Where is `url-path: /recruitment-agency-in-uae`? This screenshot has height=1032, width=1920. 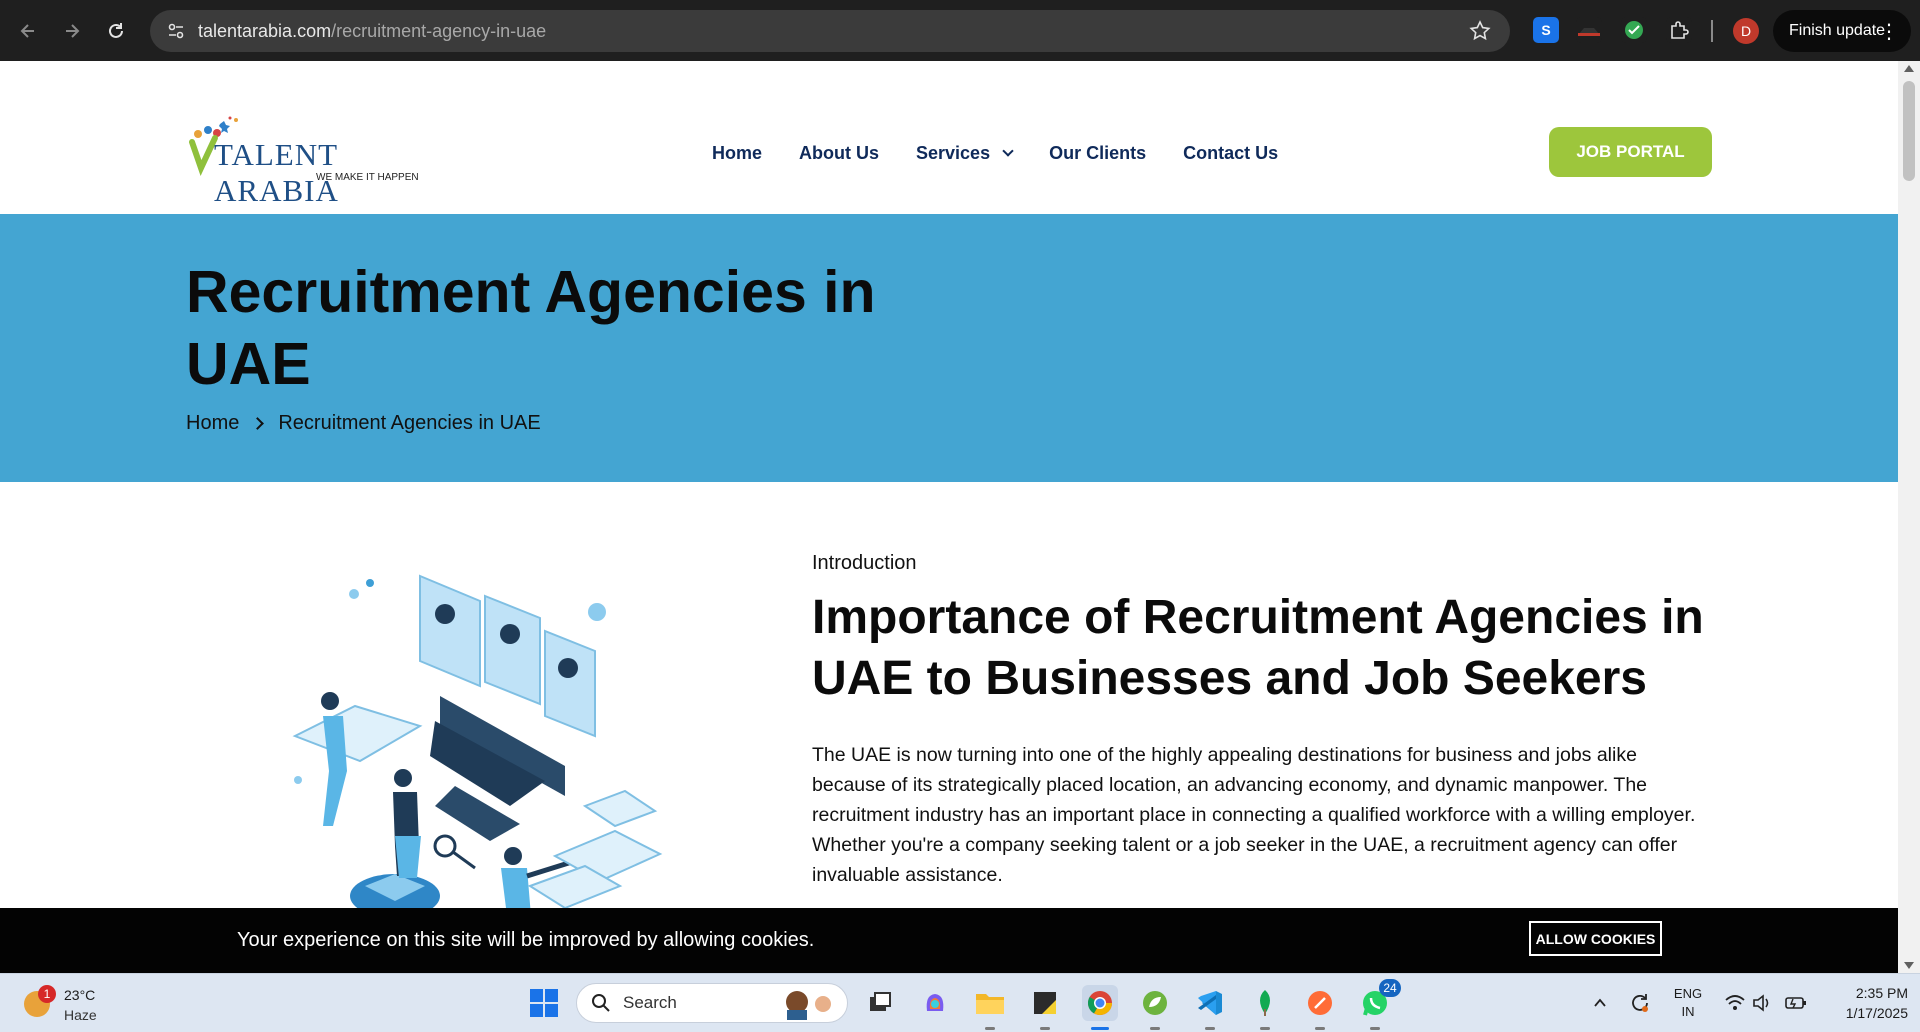
url-path: /recruitment-agency-in-uae is located at coordinates (439, 30).